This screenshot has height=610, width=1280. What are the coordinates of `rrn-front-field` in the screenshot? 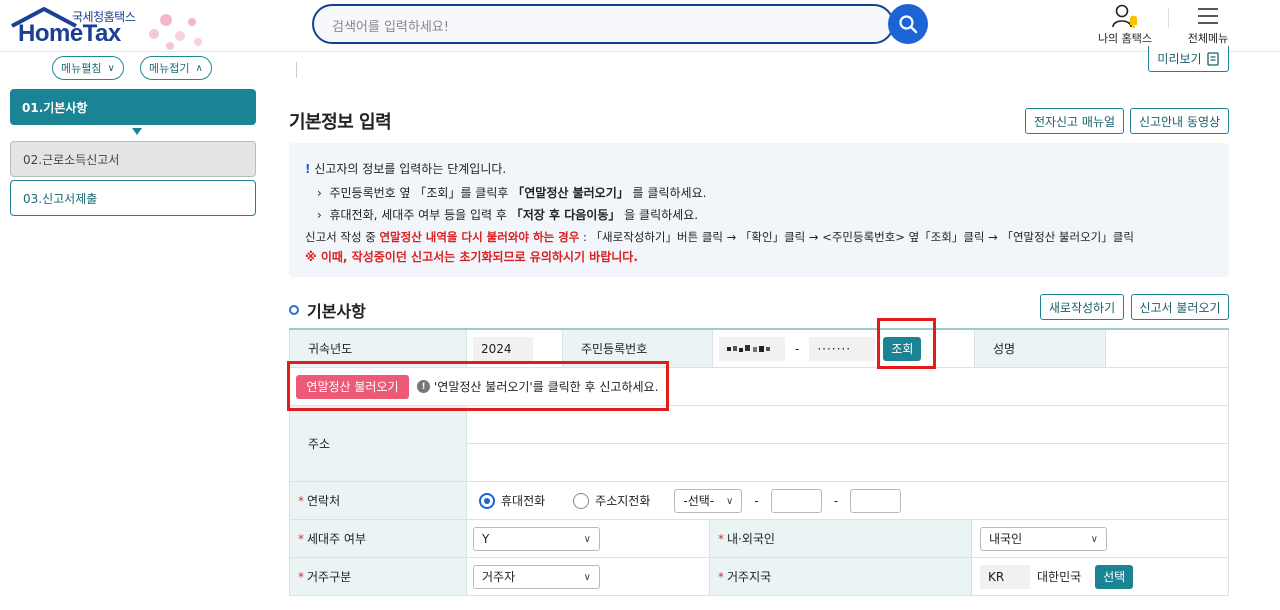 It's located at (752, 348).